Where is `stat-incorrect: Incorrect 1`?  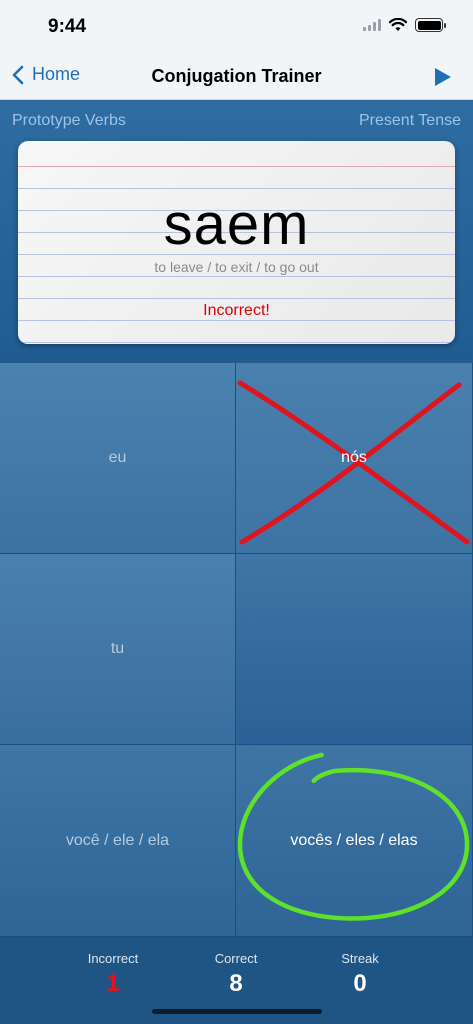 stat-incorrect: Incorrect 1 is located at coordinates (113, 974).